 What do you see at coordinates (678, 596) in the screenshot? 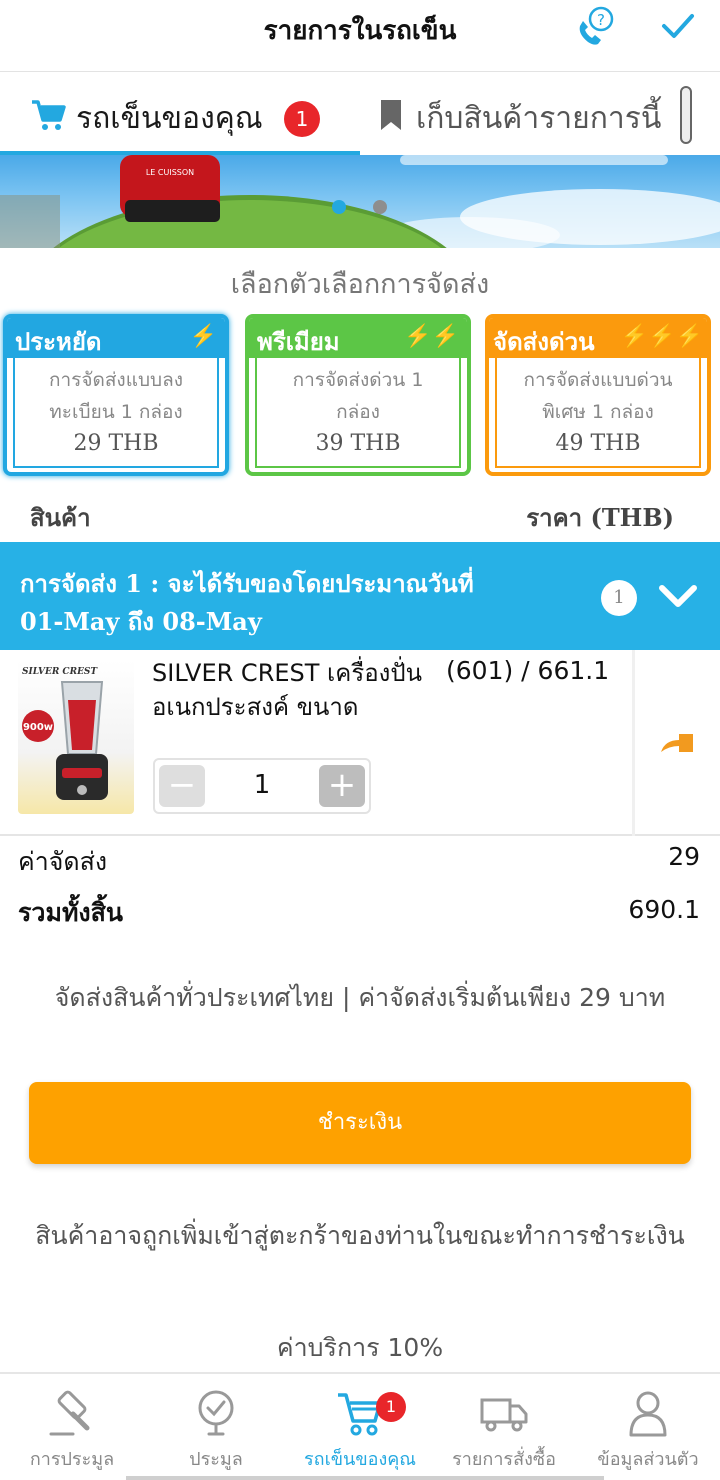
I see `chevron-down-icon` at bounding box center [678, 596].